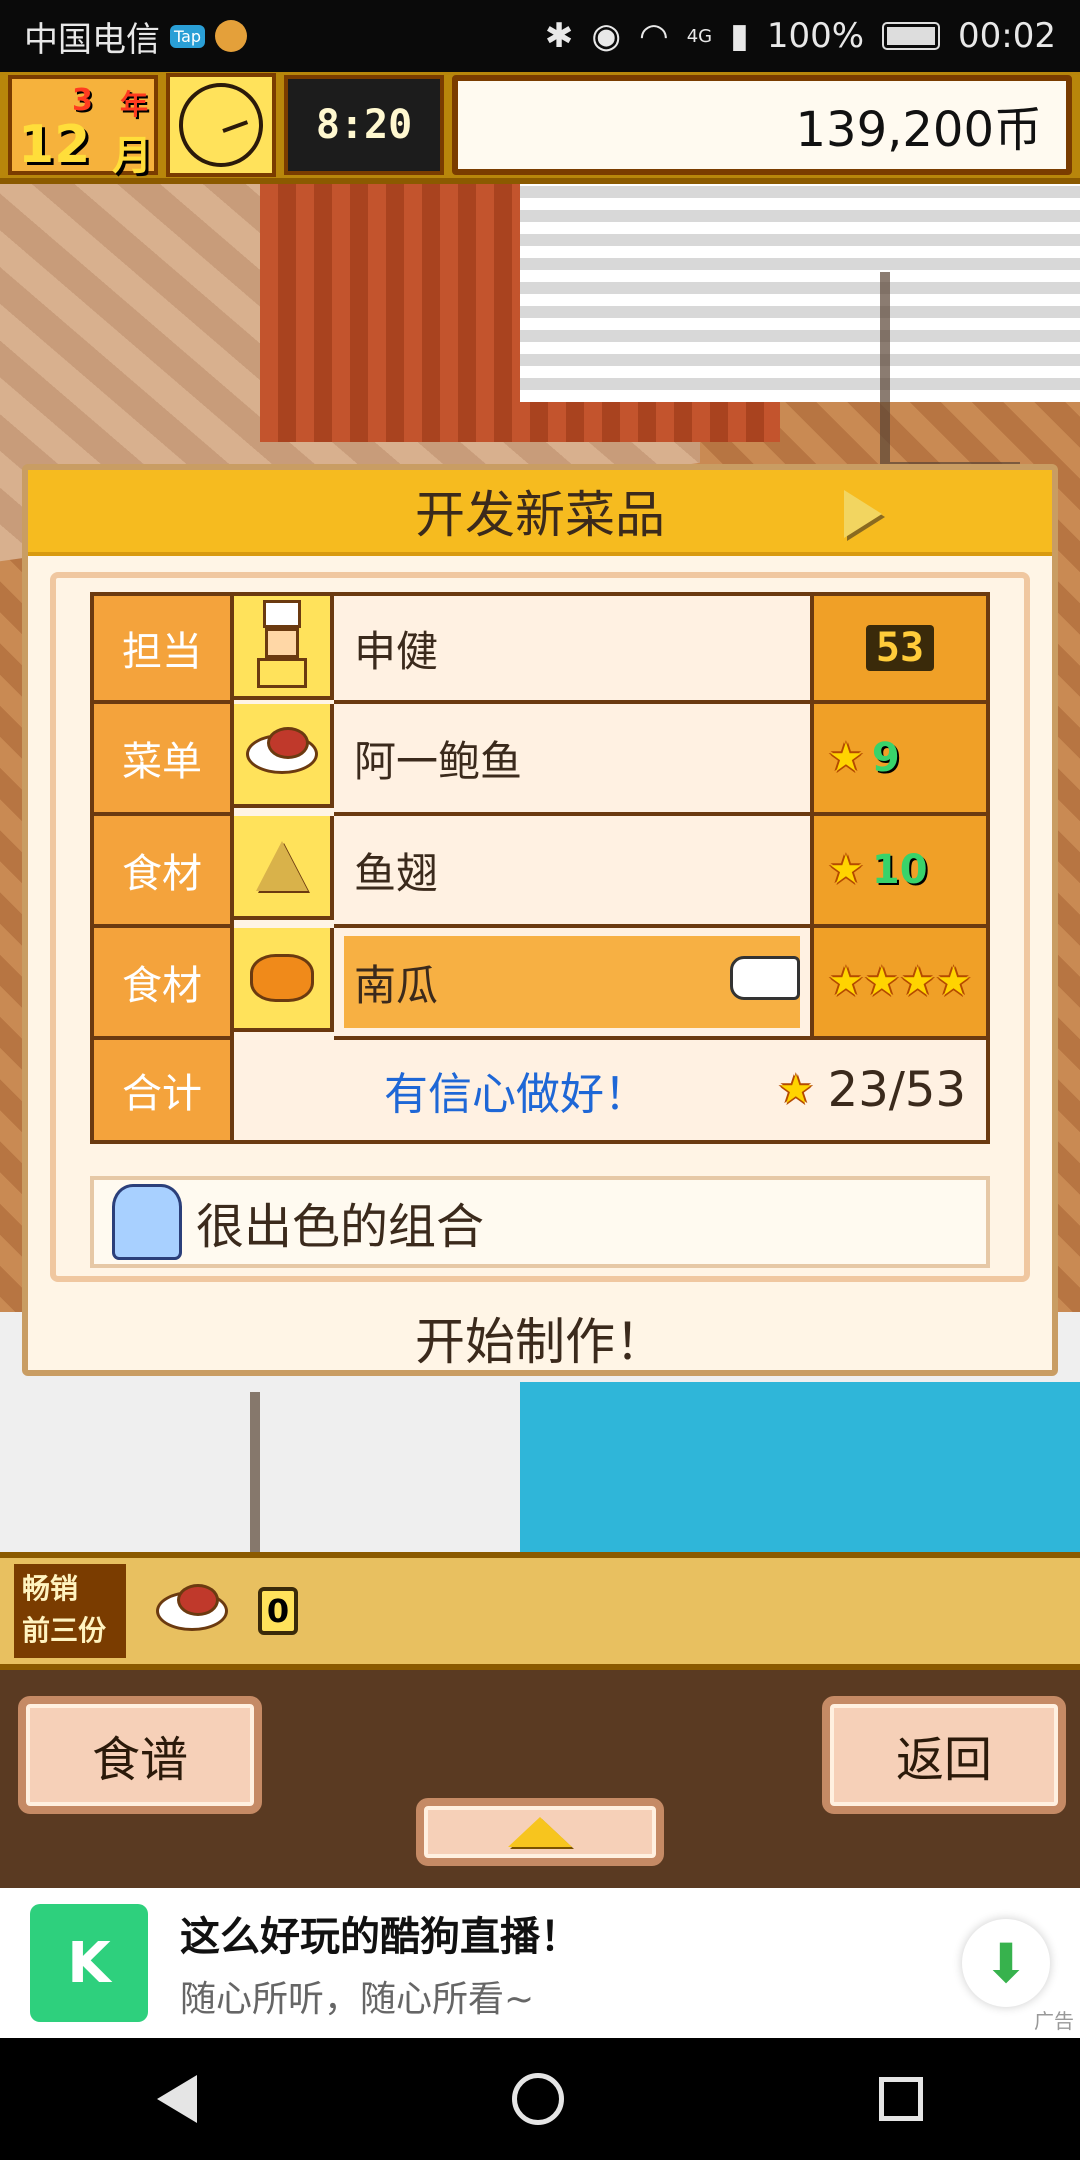 The width and height of the screenshot is (1080, 2160). Describe the element at coordinates (177, 2099) in the screenshot. I see `nav-back-icon` at that location.